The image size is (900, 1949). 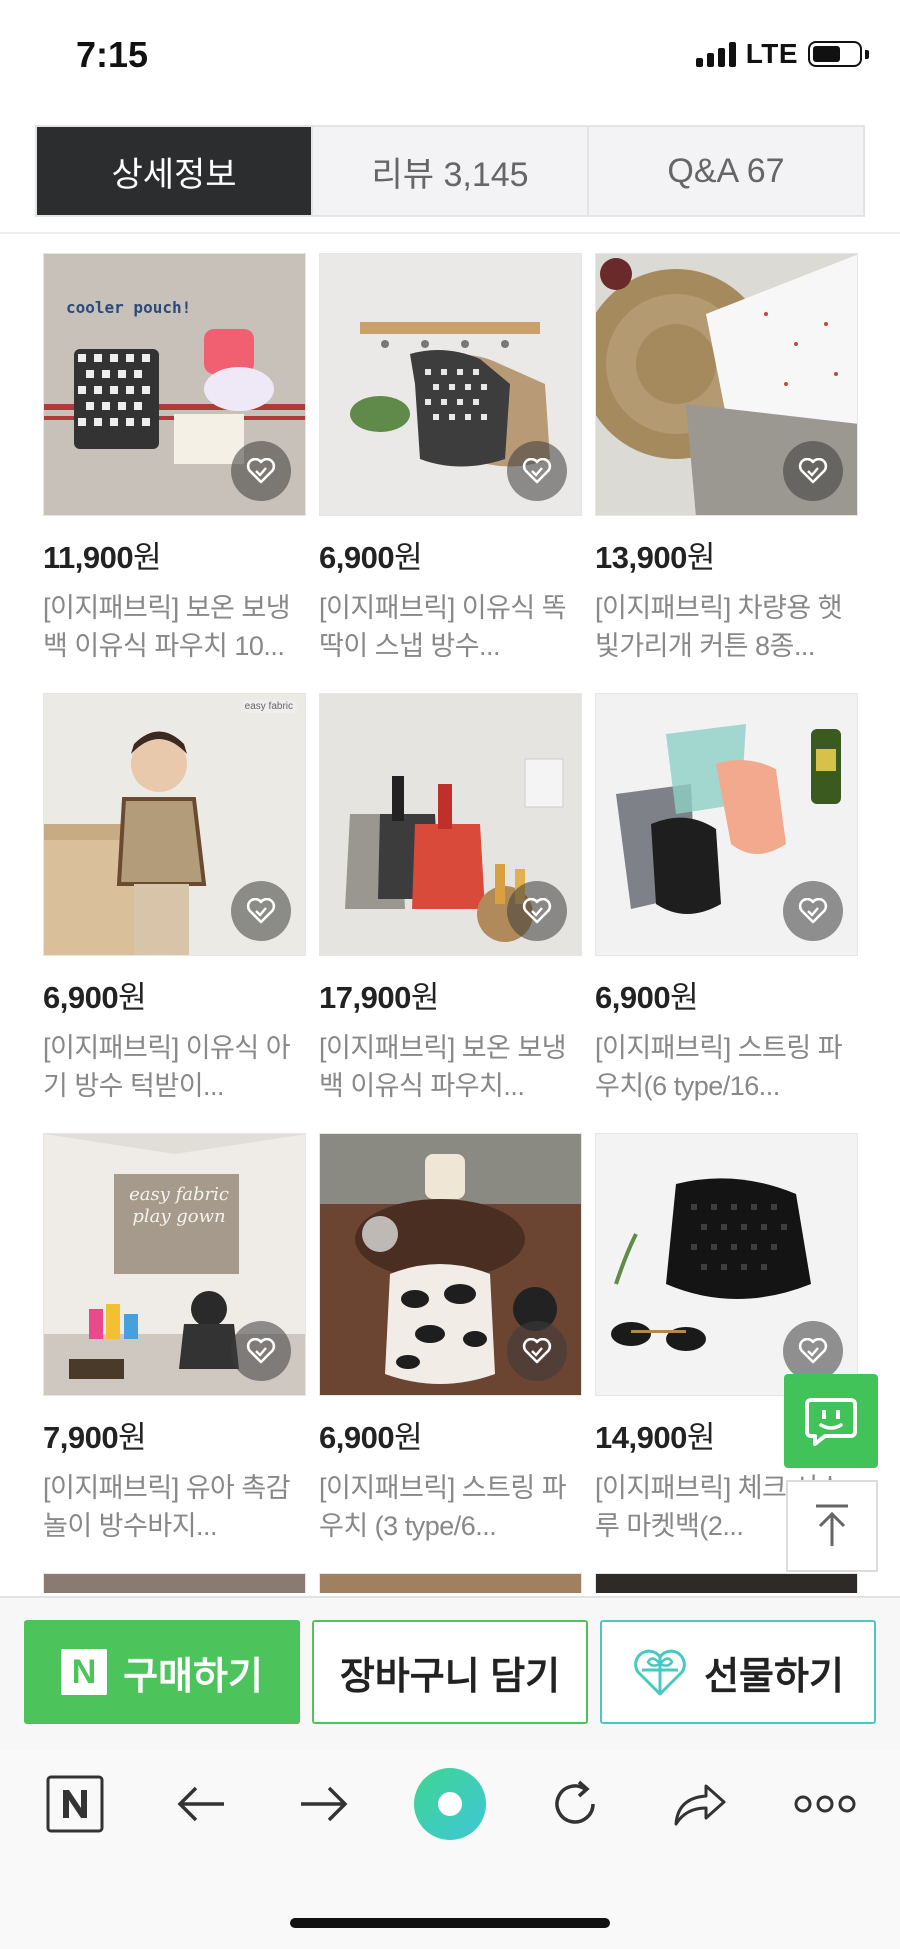 I want to click on home-indicator, so click(x=450, y=1923).